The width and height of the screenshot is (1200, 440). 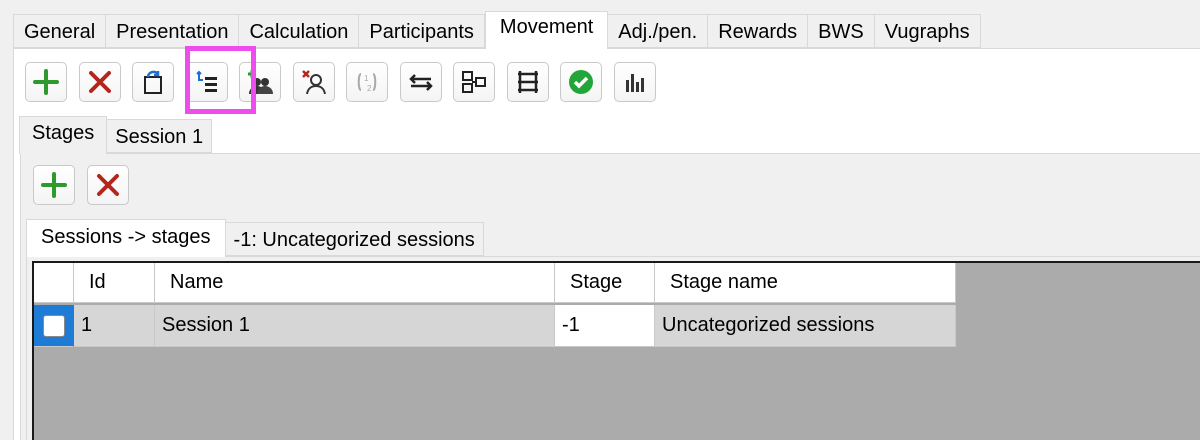 What do you see at coordinates (160, 136) in the screenshot?
I see `tab-session-1: Session 1` at bounding box center [160, 136].